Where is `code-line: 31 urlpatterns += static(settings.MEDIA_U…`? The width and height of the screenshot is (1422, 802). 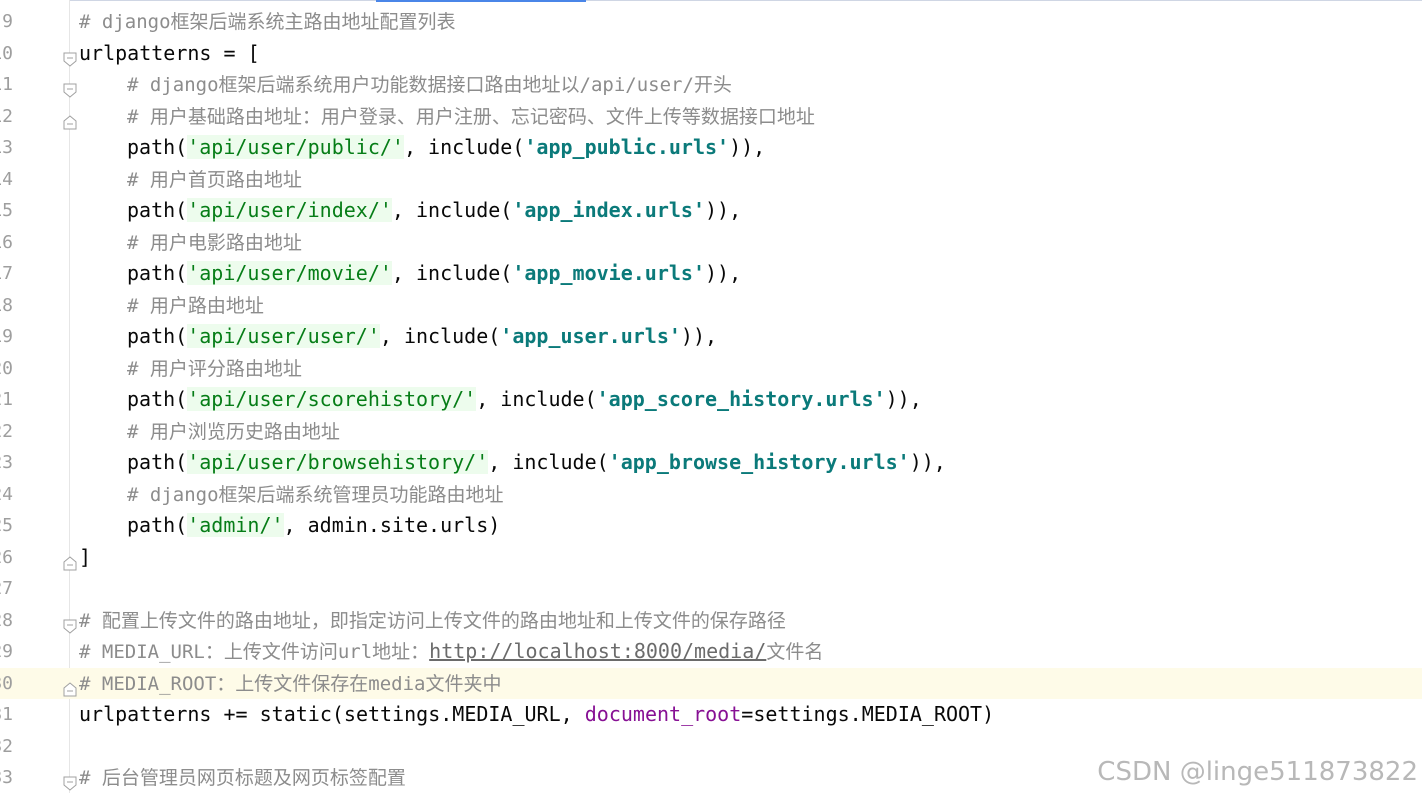
code-line: 31 urlpatterns += static(settings.MEDIA_U… is located at coordinates (711, 715).